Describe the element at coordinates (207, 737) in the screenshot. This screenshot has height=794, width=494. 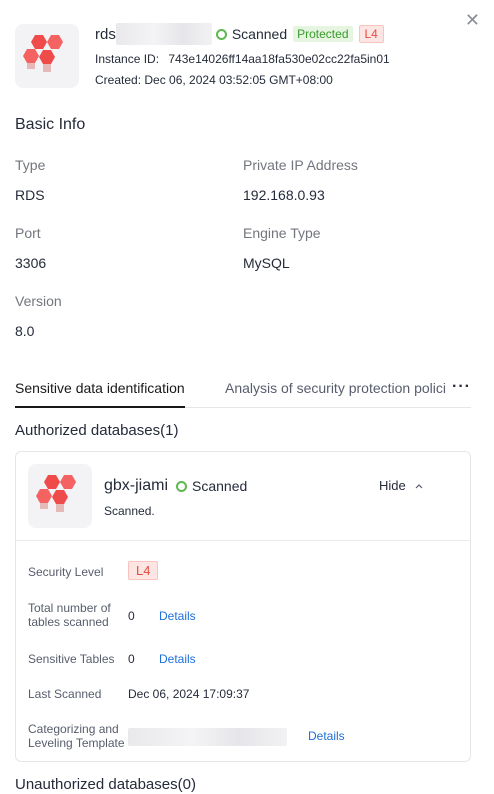
I see `redacted-template-name` at that location.